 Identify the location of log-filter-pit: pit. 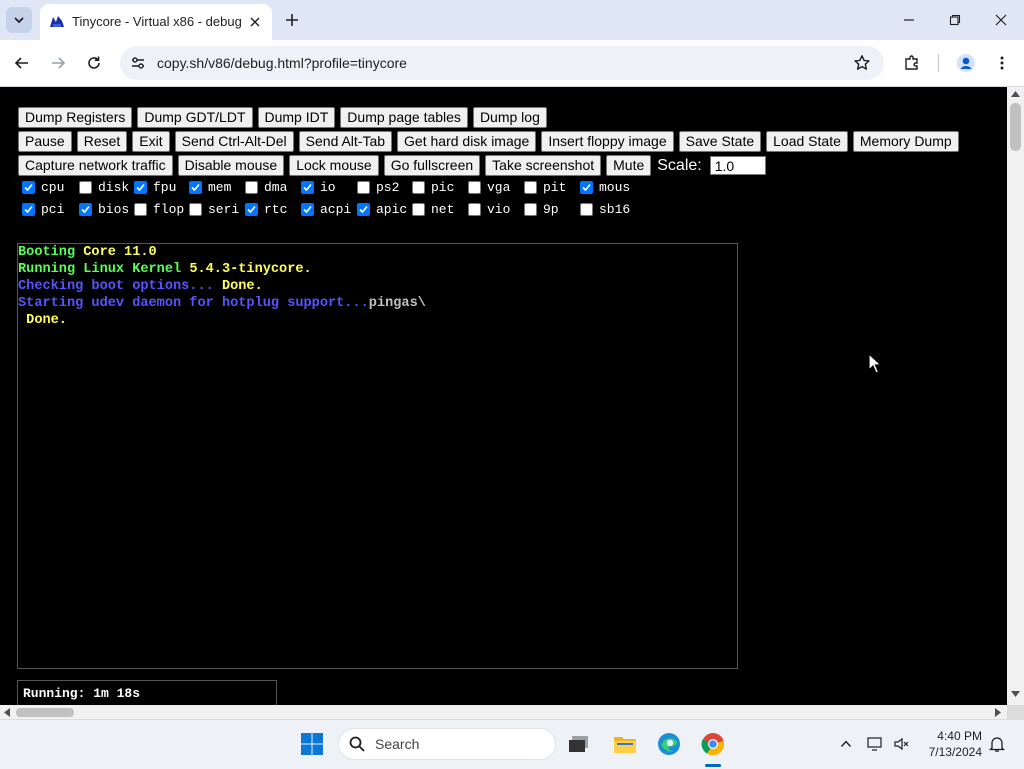
(545, 187).